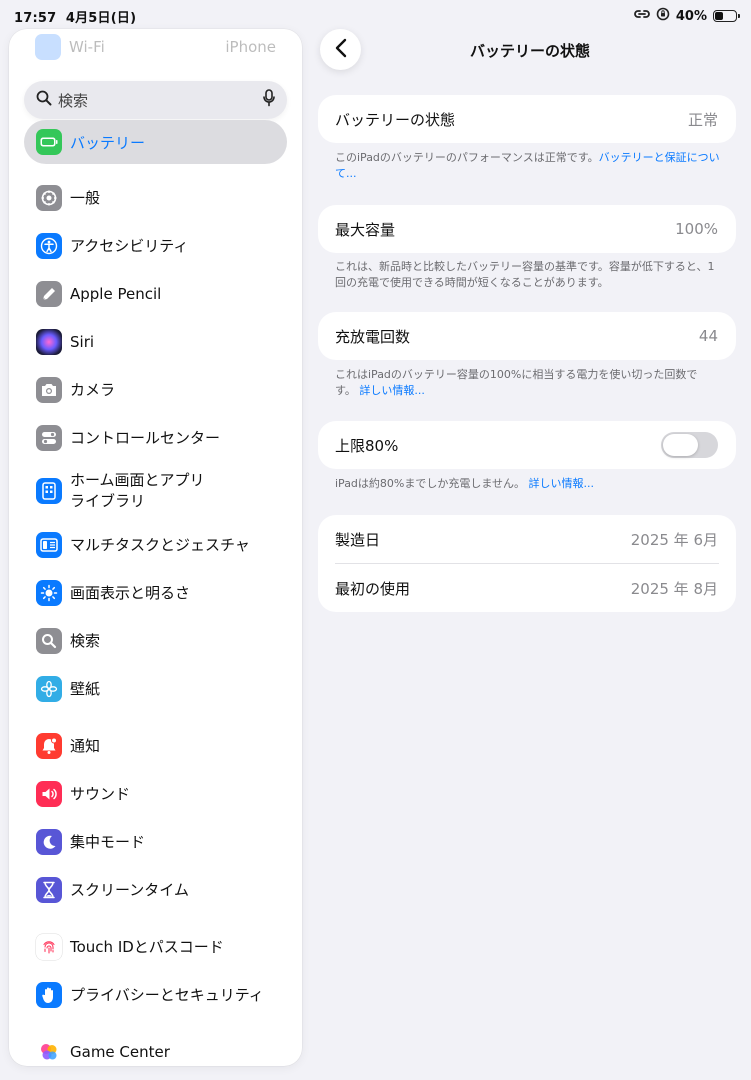 Image resolution: width=751 pixels, height=1080 pixels. Describe the element at coordinates (65, 342) in the screenshot. I see `sidebar-item-siri: Siri` at that location.